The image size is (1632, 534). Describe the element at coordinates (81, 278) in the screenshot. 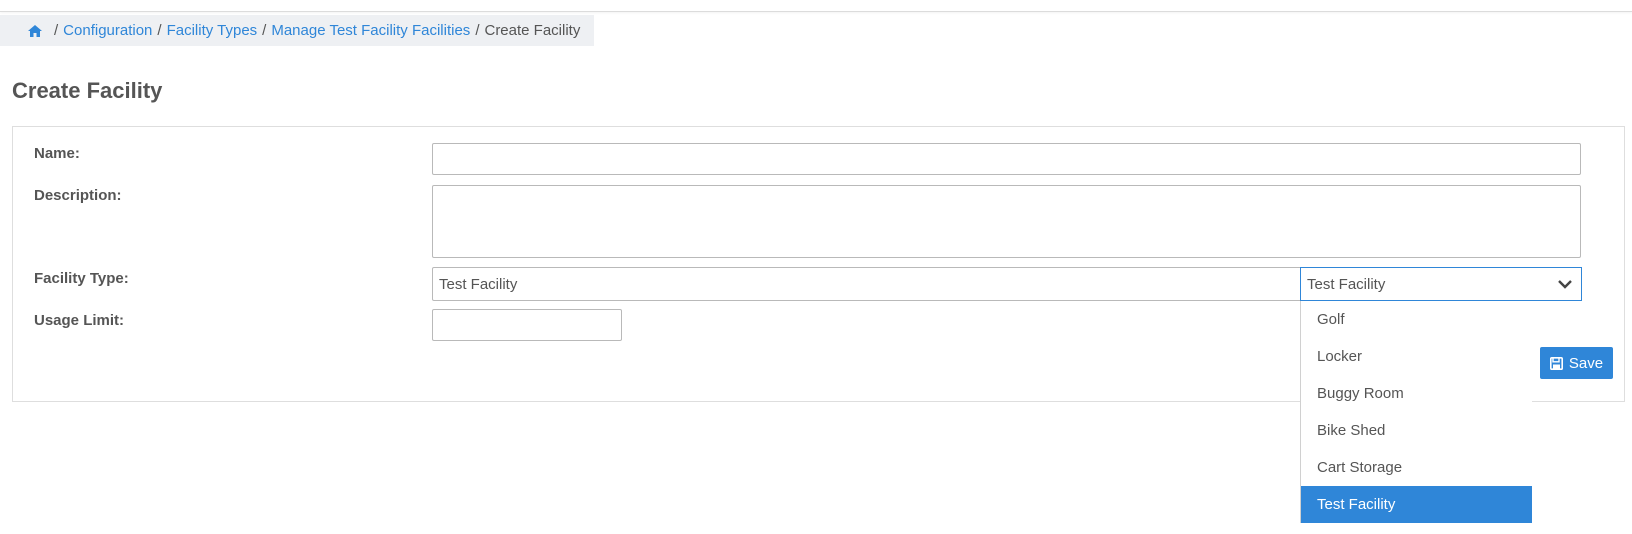

I see `facility-type-label: Facility Type:` at that location.